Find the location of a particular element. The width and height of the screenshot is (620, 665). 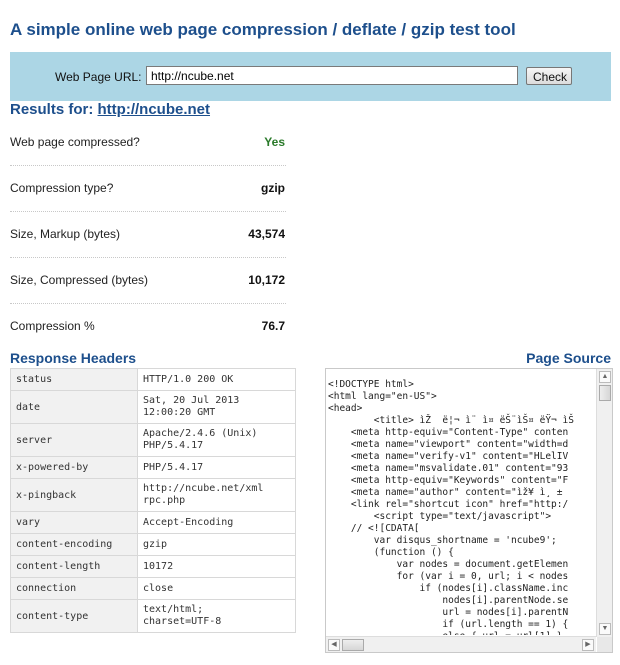

header-value: PHP/5.4.17 is located at coordinates (216, 467).